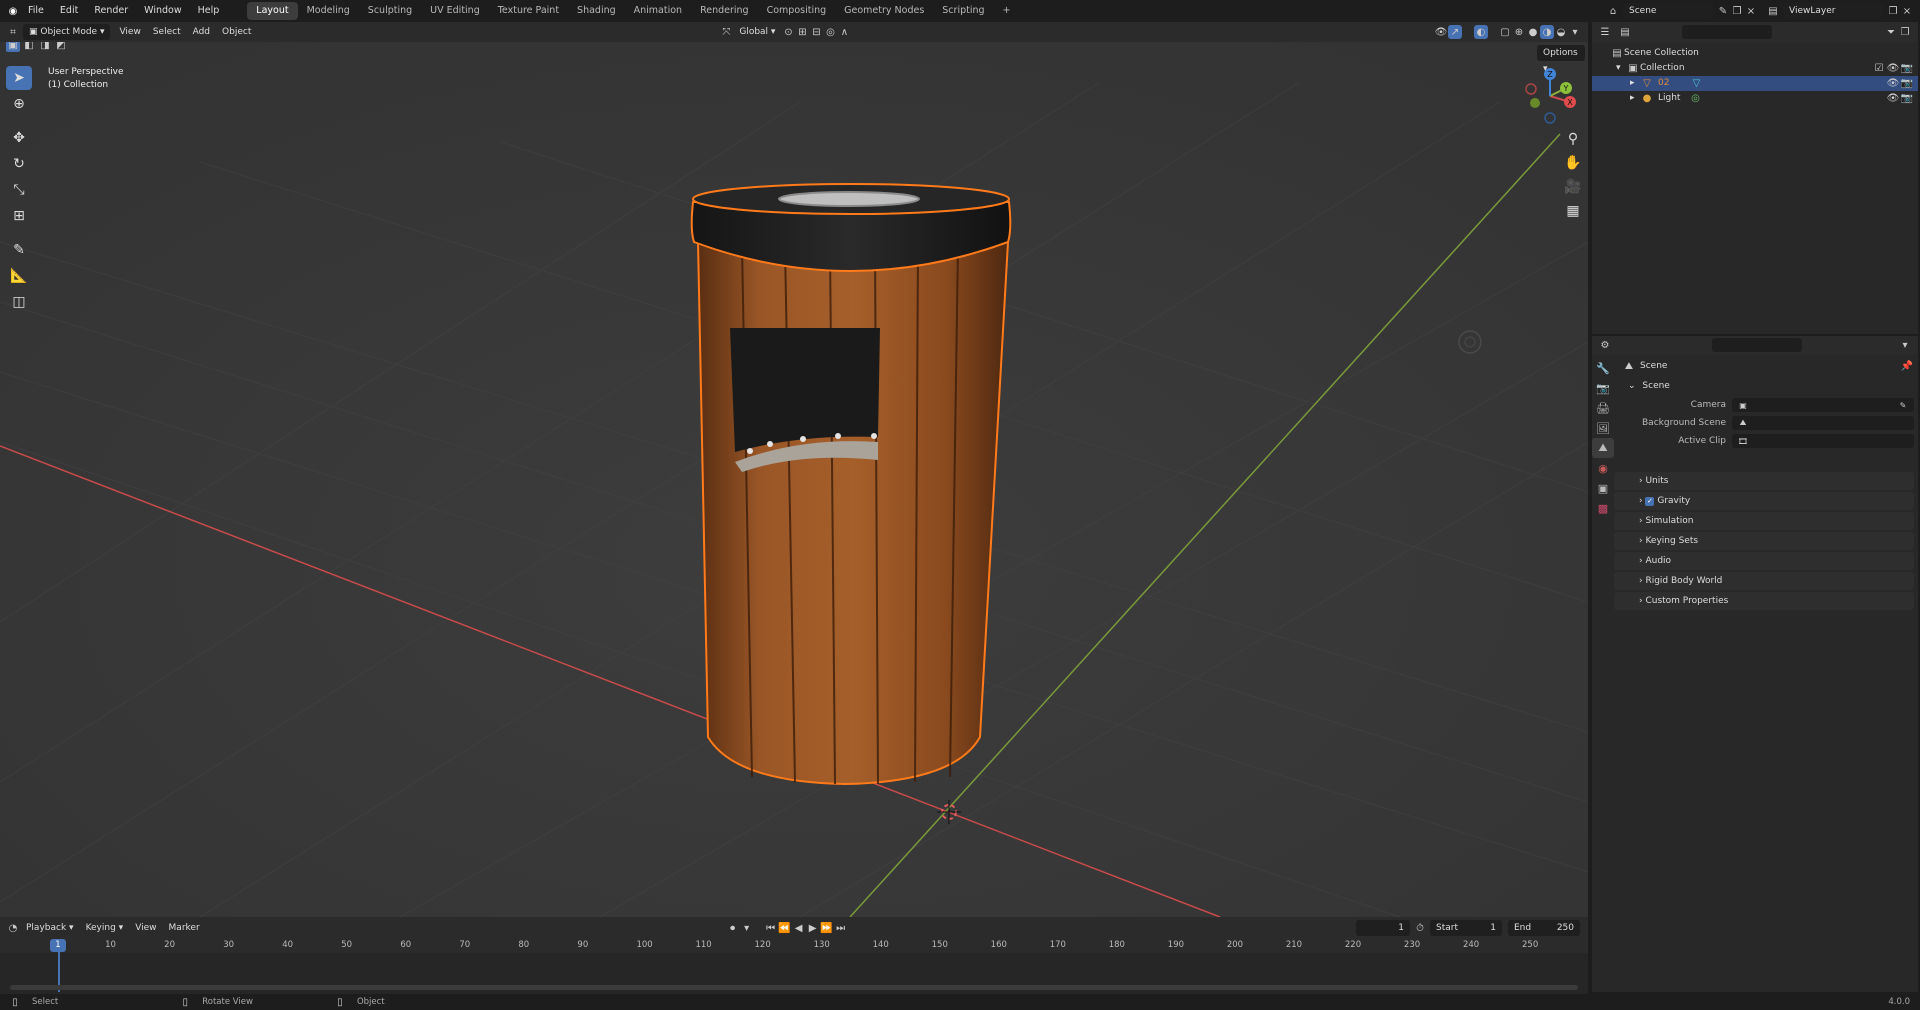 This screenshot has height=1010, width=1920. Describe the element at coordinates (1603, 428) in the screenshot. I see `view-layer-tab-icon: 🖼` at that location.